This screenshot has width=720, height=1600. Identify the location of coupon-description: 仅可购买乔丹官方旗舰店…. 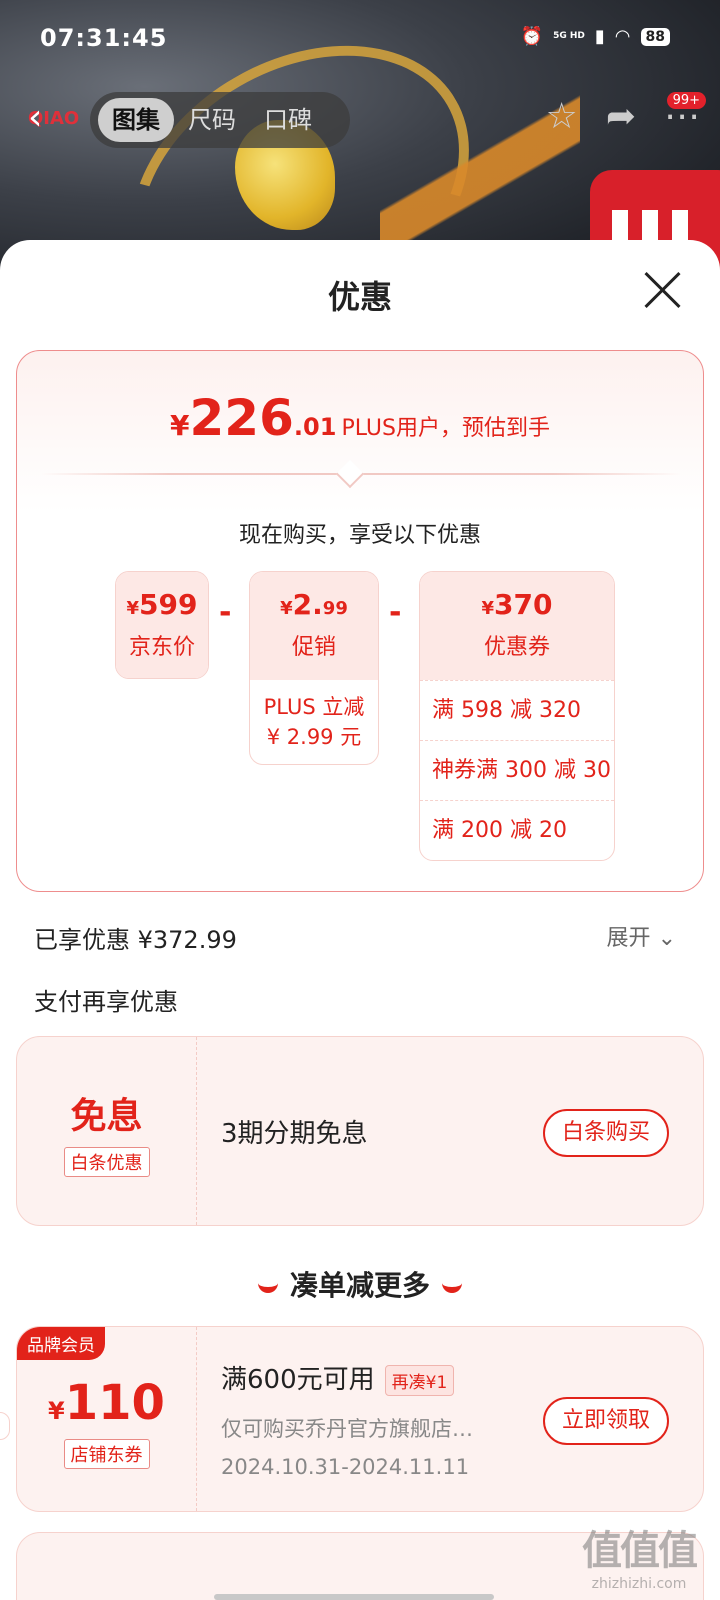
(347, 1429).